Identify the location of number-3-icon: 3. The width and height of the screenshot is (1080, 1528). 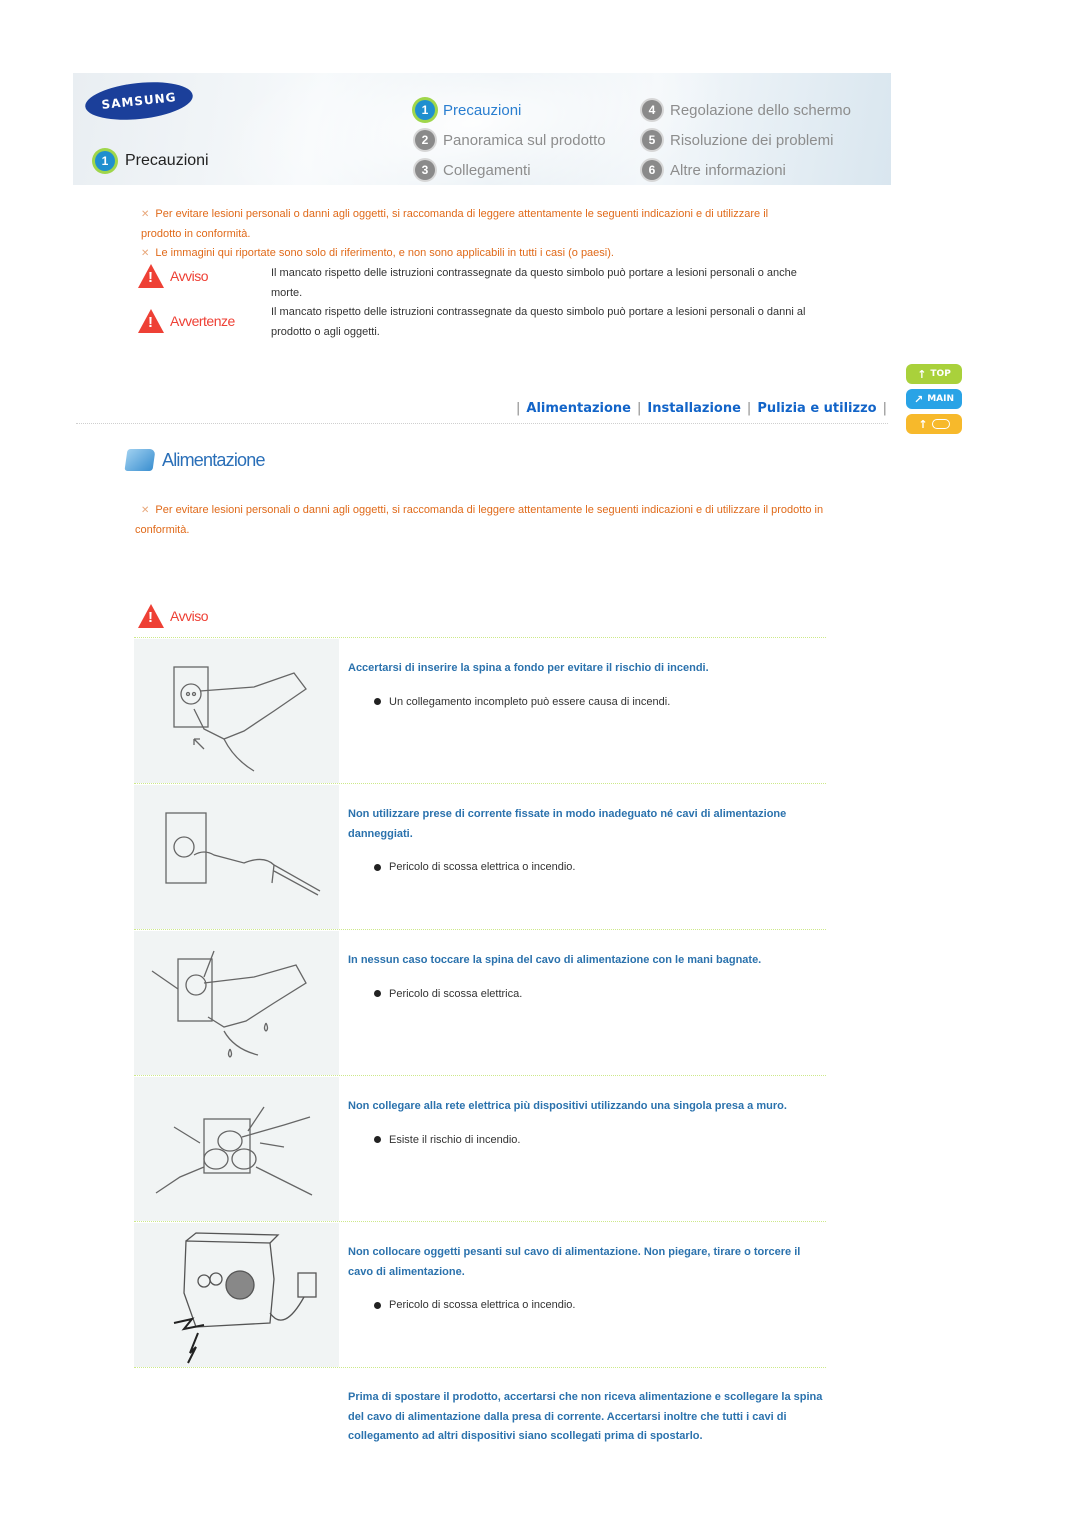
(425, 170).